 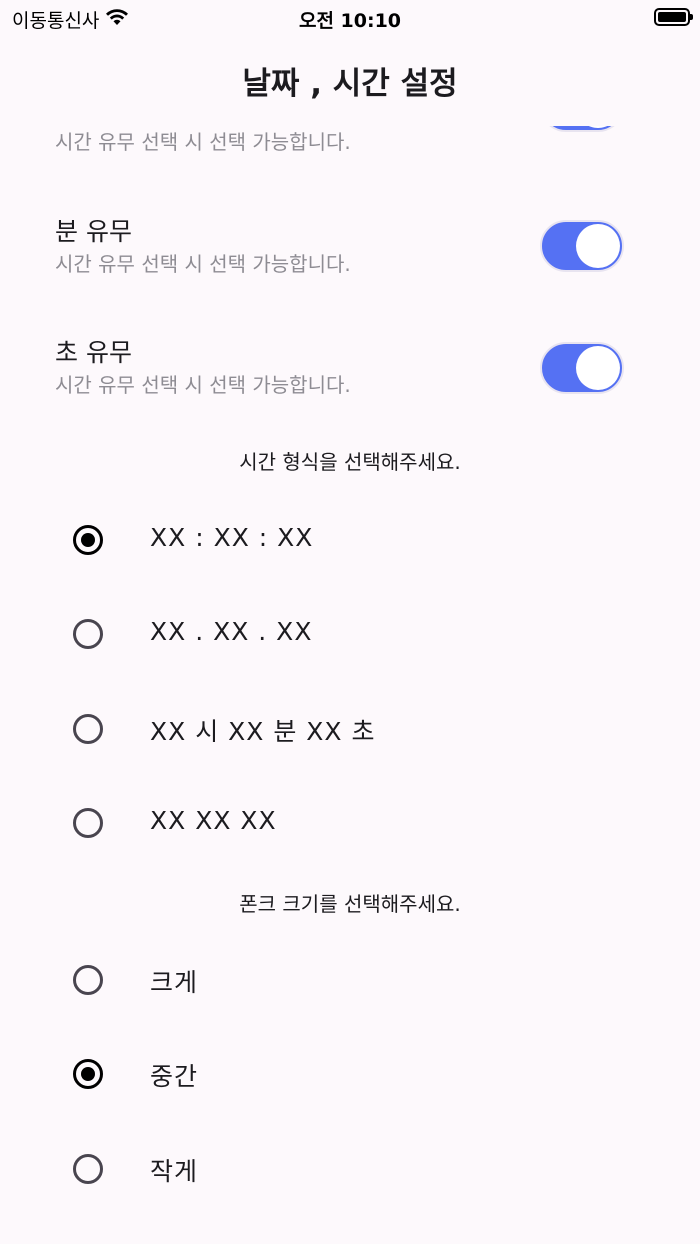 What do you see at coordinates (174, 982) in the screenshot?
I see `radio-label: 크게` at bounding box center [174, 982].